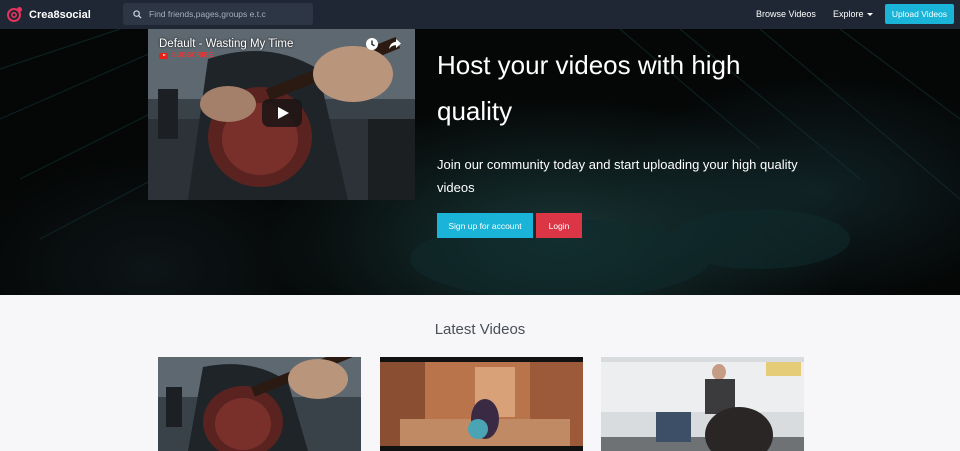  I want to click on subscribe-link: SUBSCRIBE, so click(186, 55).